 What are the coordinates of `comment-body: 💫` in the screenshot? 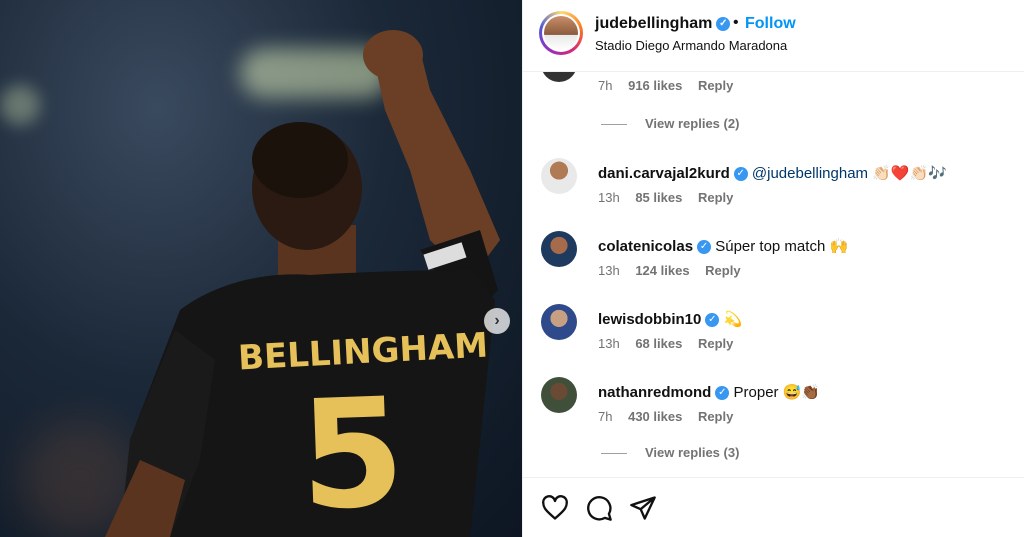 It's located at (733, 319).